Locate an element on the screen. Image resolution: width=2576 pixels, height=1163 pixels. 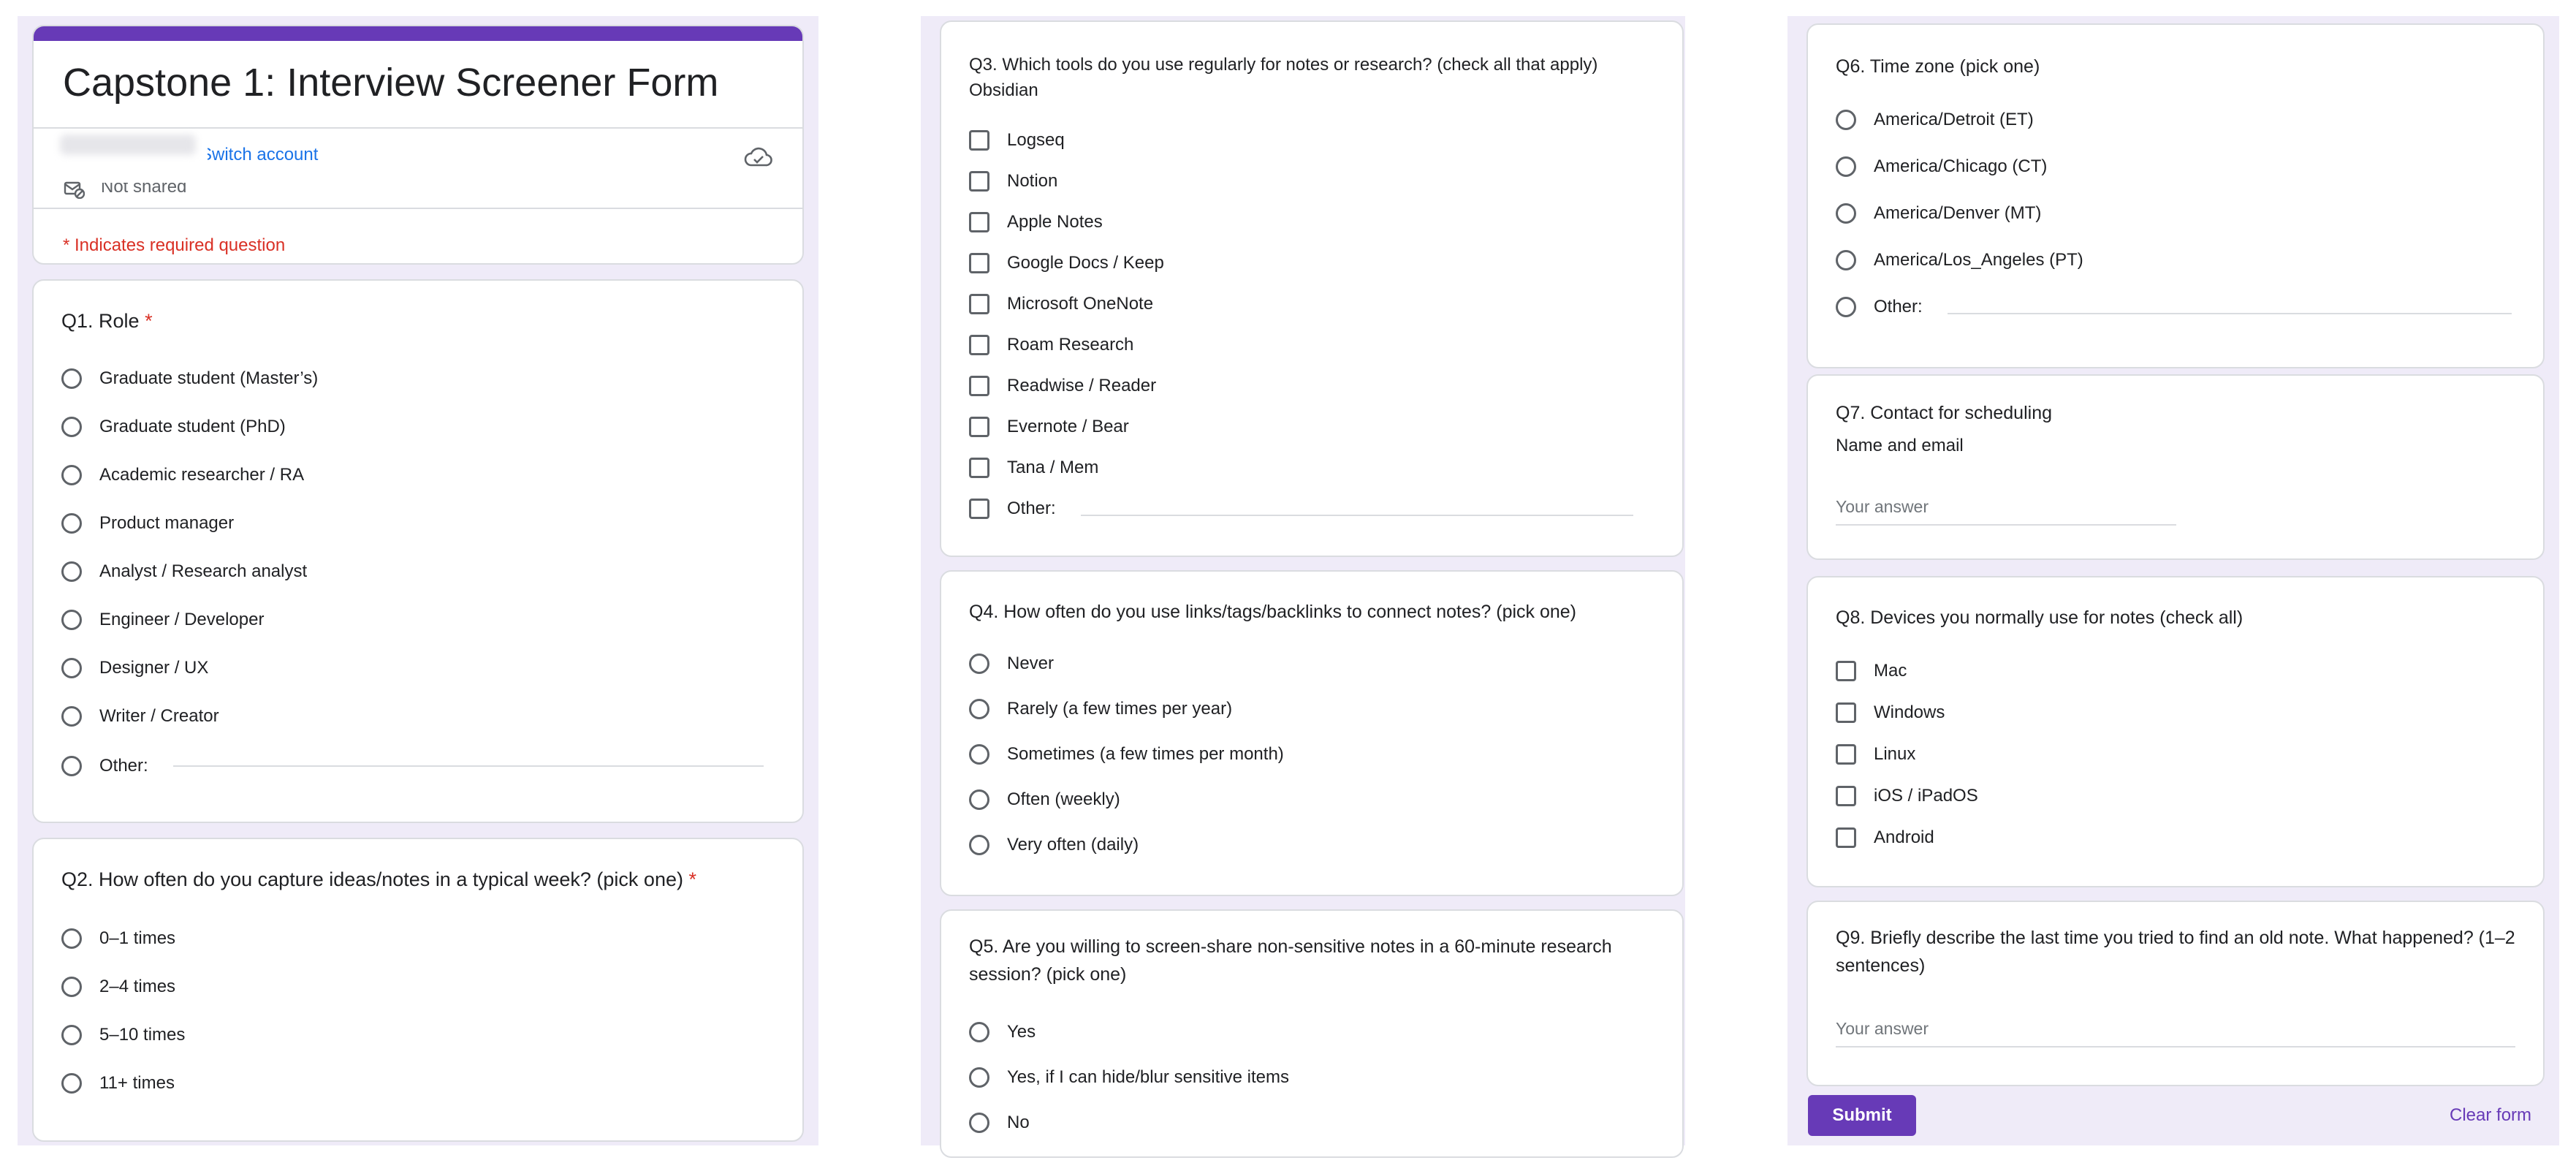
q3-other-input is located at coordinates (1357, 515).